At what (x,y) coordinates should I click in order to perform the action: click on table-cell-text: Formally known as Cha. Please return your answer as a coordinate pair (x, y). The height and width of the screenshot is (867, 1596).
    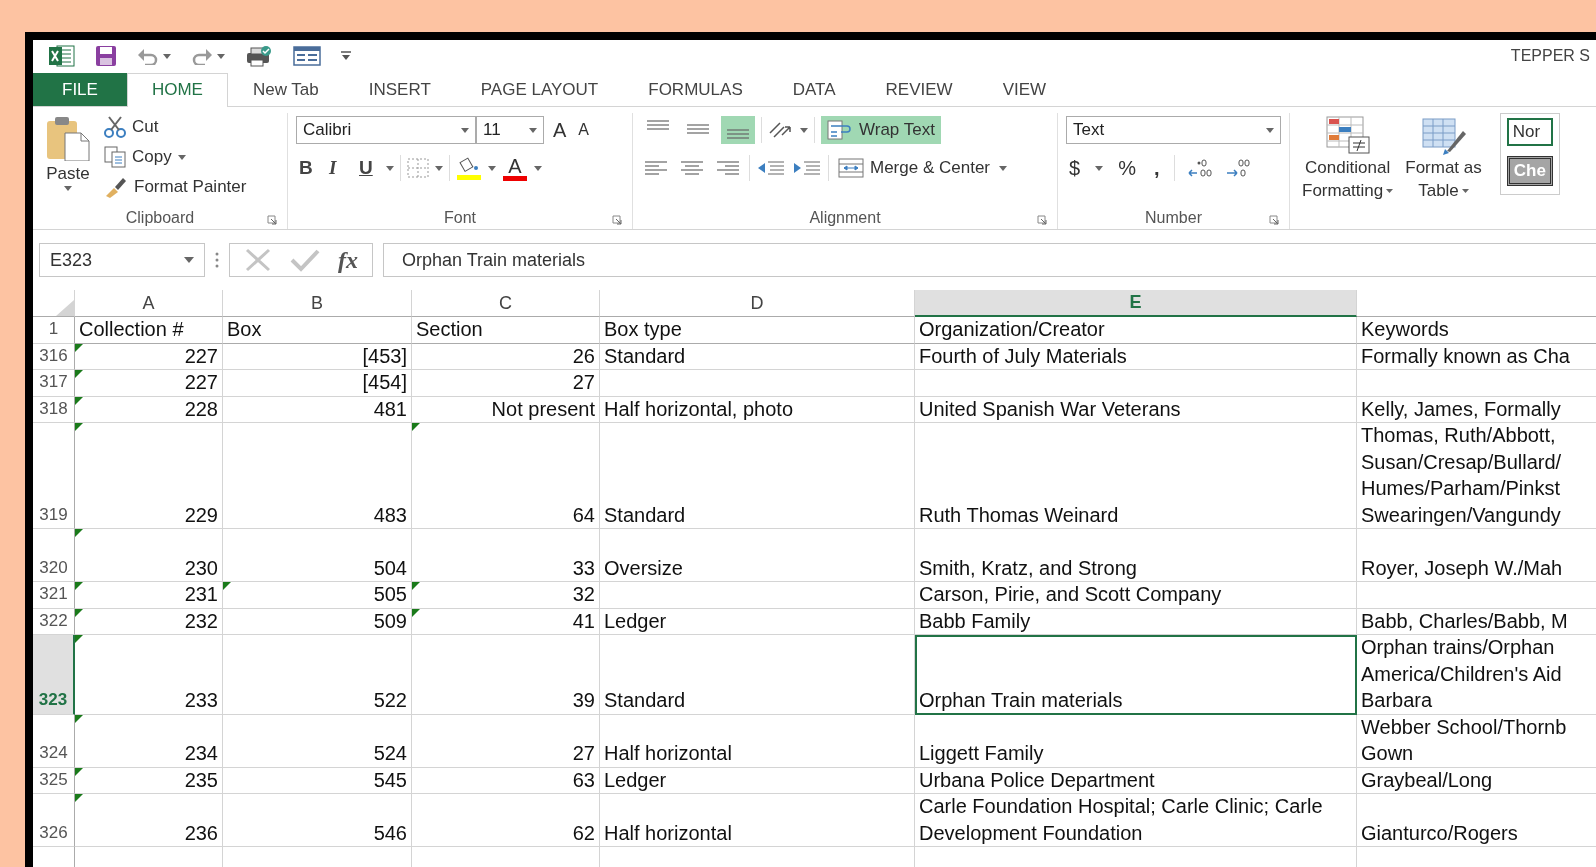
    Looking at the image, I should click on (1466, 356).